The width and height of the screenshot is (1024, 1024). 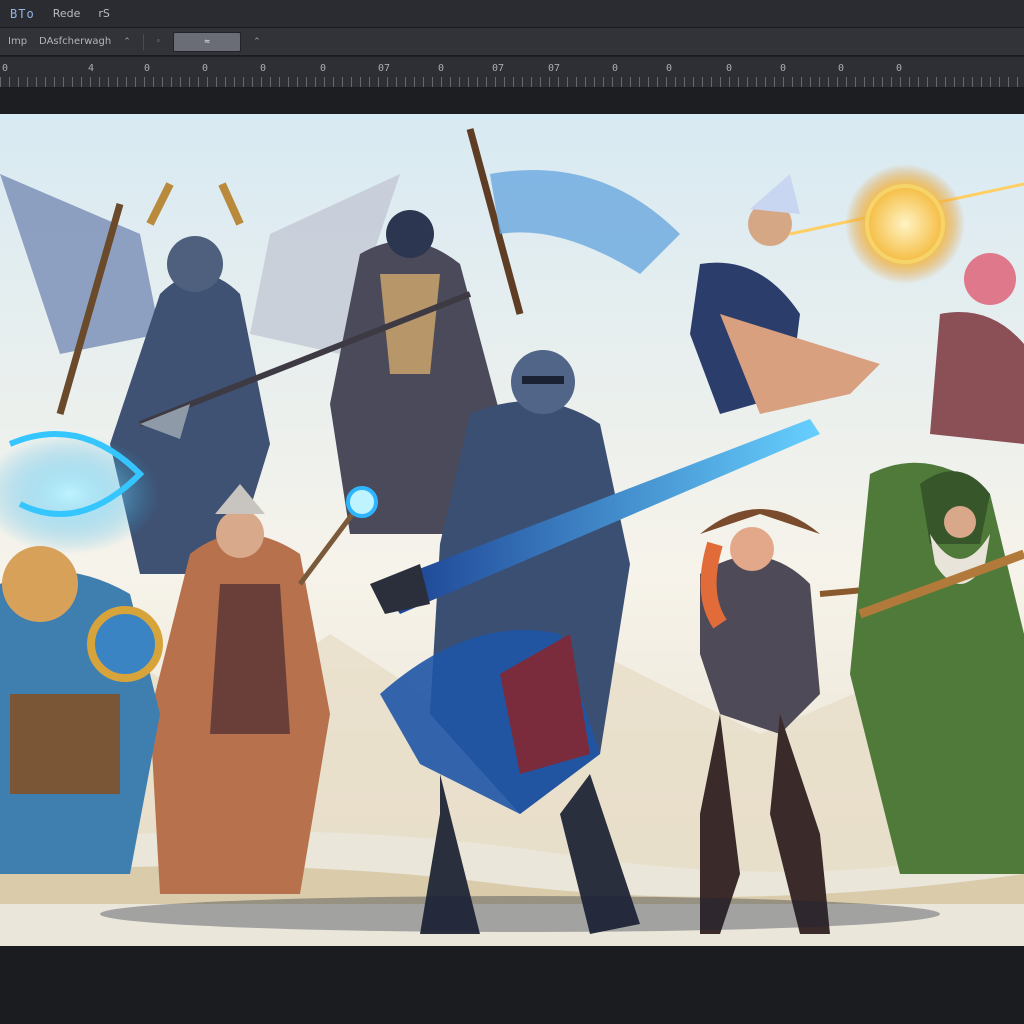 I want to click on golden-portal, so click(x=905, y=224).